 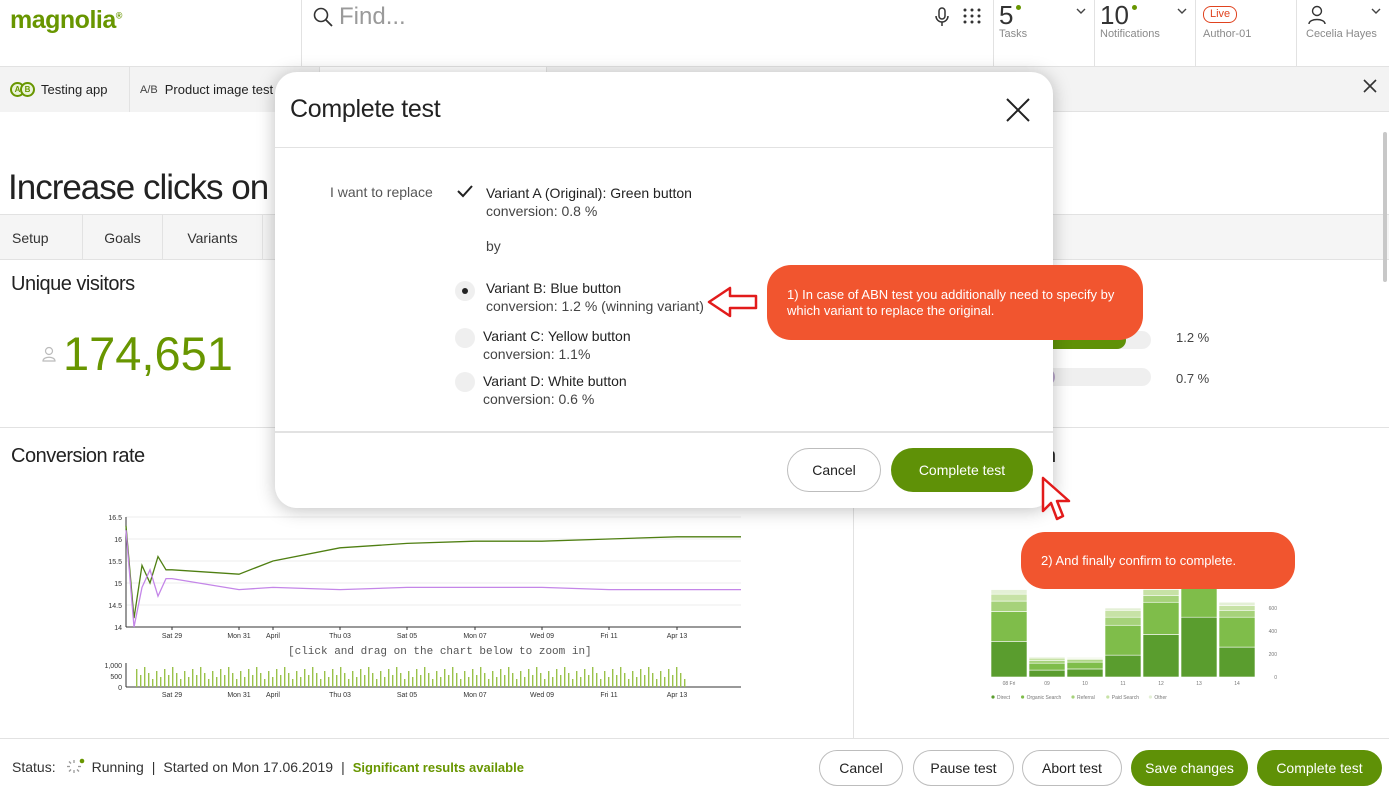 I want to click on variant-bar-value: 0.7 %, so click(x=1193, y=378).